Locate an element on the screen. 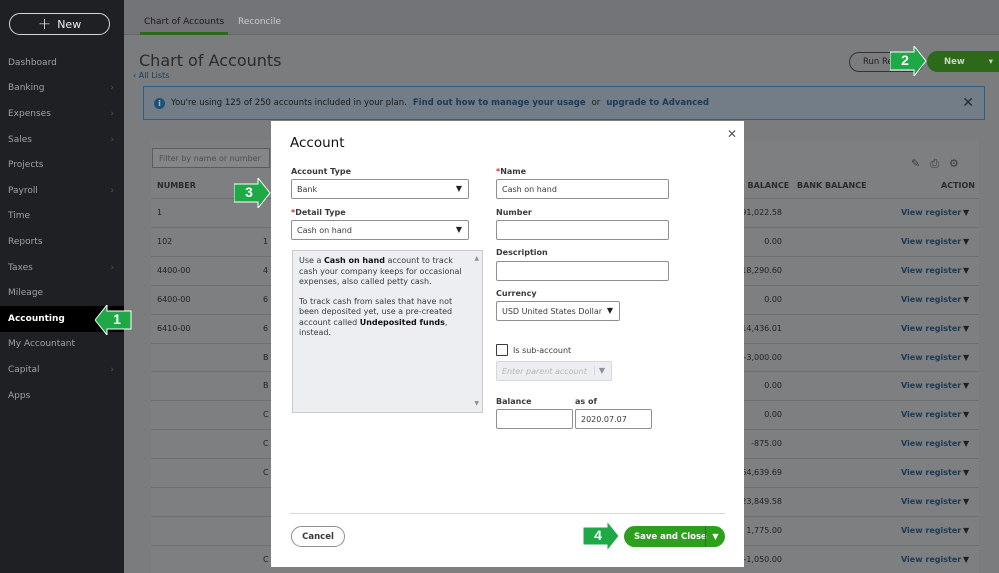 This screenshot has width=999, height=573. currency-select: USD United States Dollar ▼ is located at coordinates (558, 311).